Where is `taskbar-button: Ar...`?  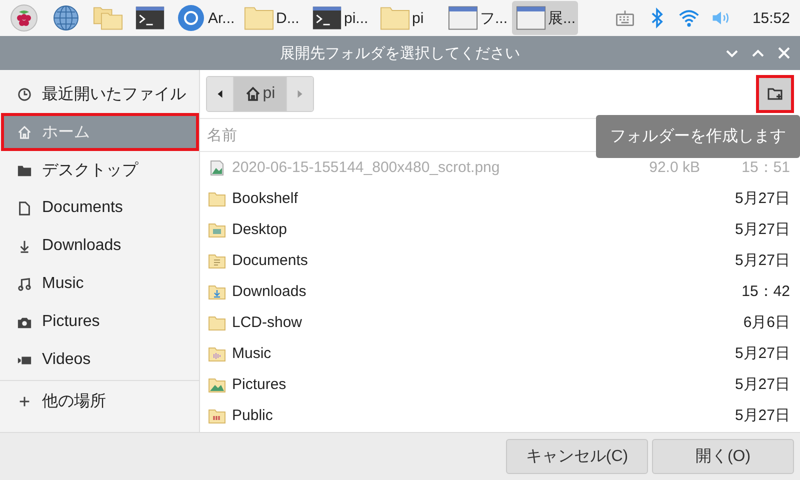 taskbar-button: Ar... is located at coordinates (205, 18).